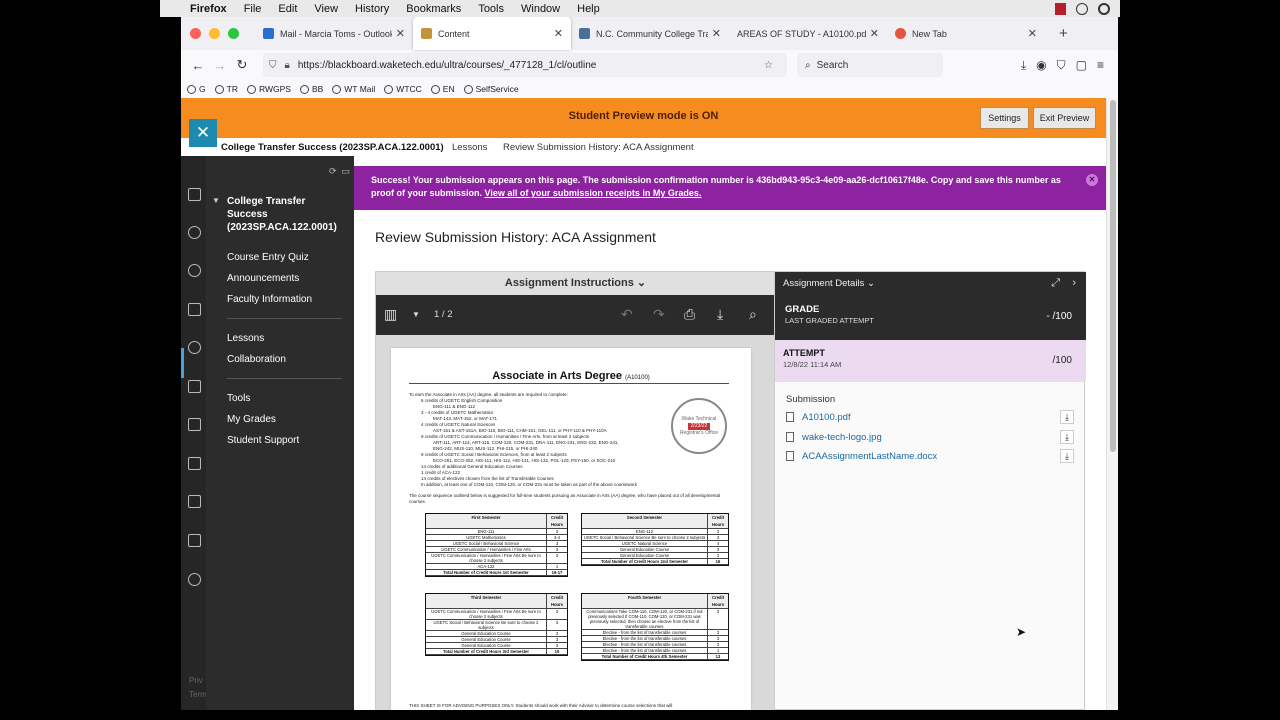 The height and width of the screenshot is (720, 1280). Describe the element at coordinates (334, 33) in the screenshot. I see `tab-outlook: Mail - Marcia Toms - Outlook ✕` at that location.